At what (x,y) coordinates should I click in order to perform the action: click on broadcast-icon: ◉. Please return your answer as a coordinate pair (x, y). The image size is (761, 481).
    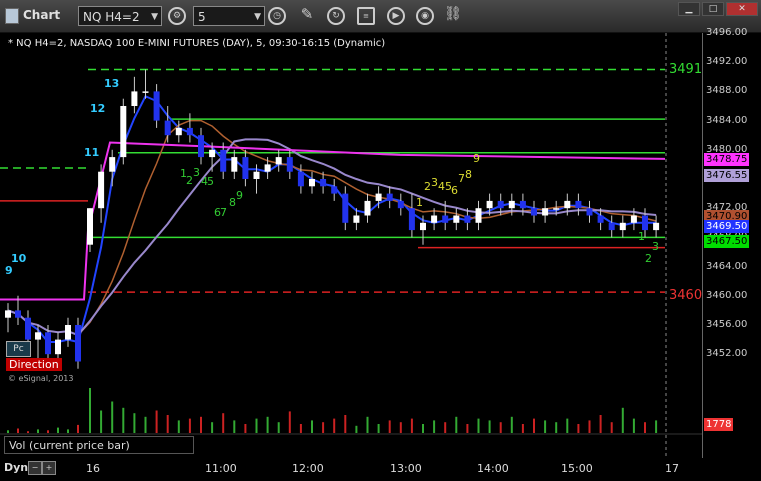
    Looking at the image, I should click on (425, 16).